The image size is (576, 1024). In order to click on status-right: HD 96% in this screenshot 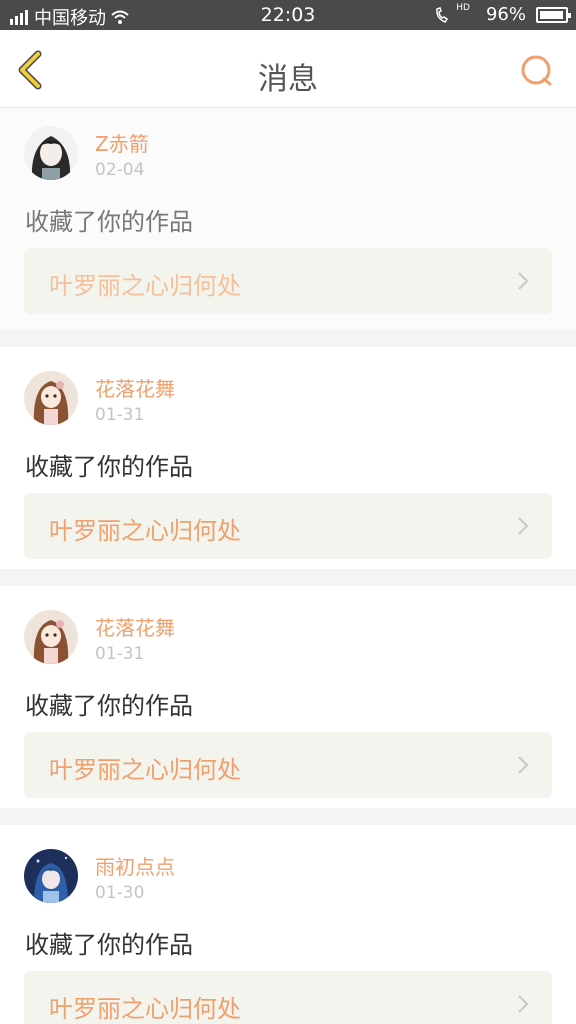, I will do `click(502, 13)`.